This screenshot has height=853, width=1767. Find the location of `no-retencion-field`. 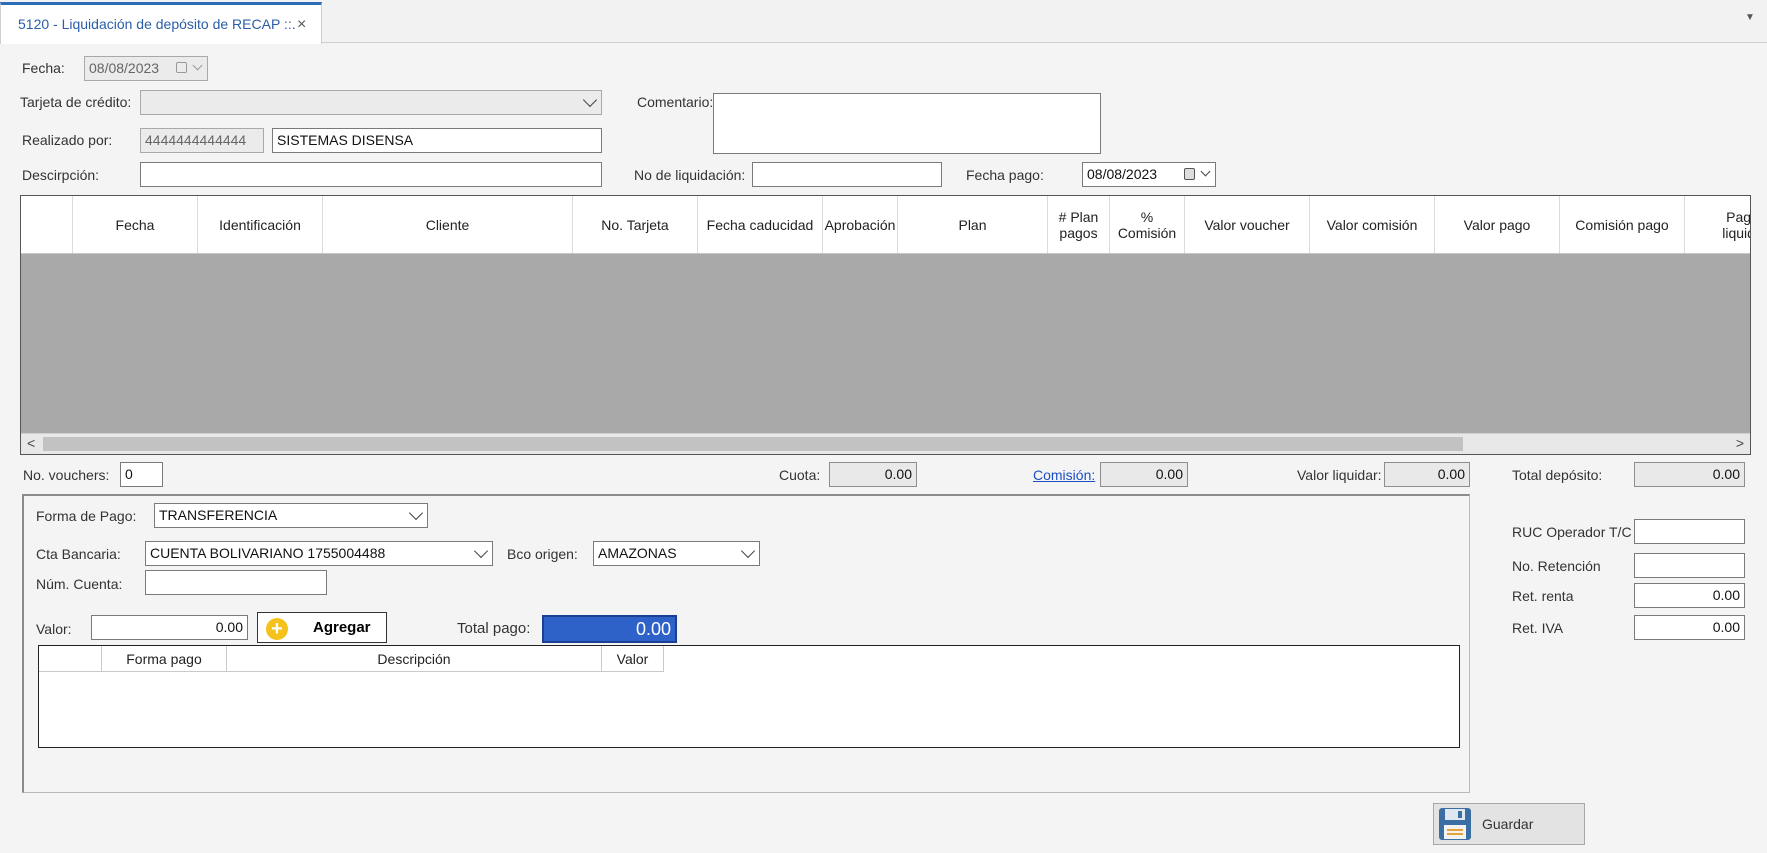

no-retencion-field is located at coordinates (1689, 565).